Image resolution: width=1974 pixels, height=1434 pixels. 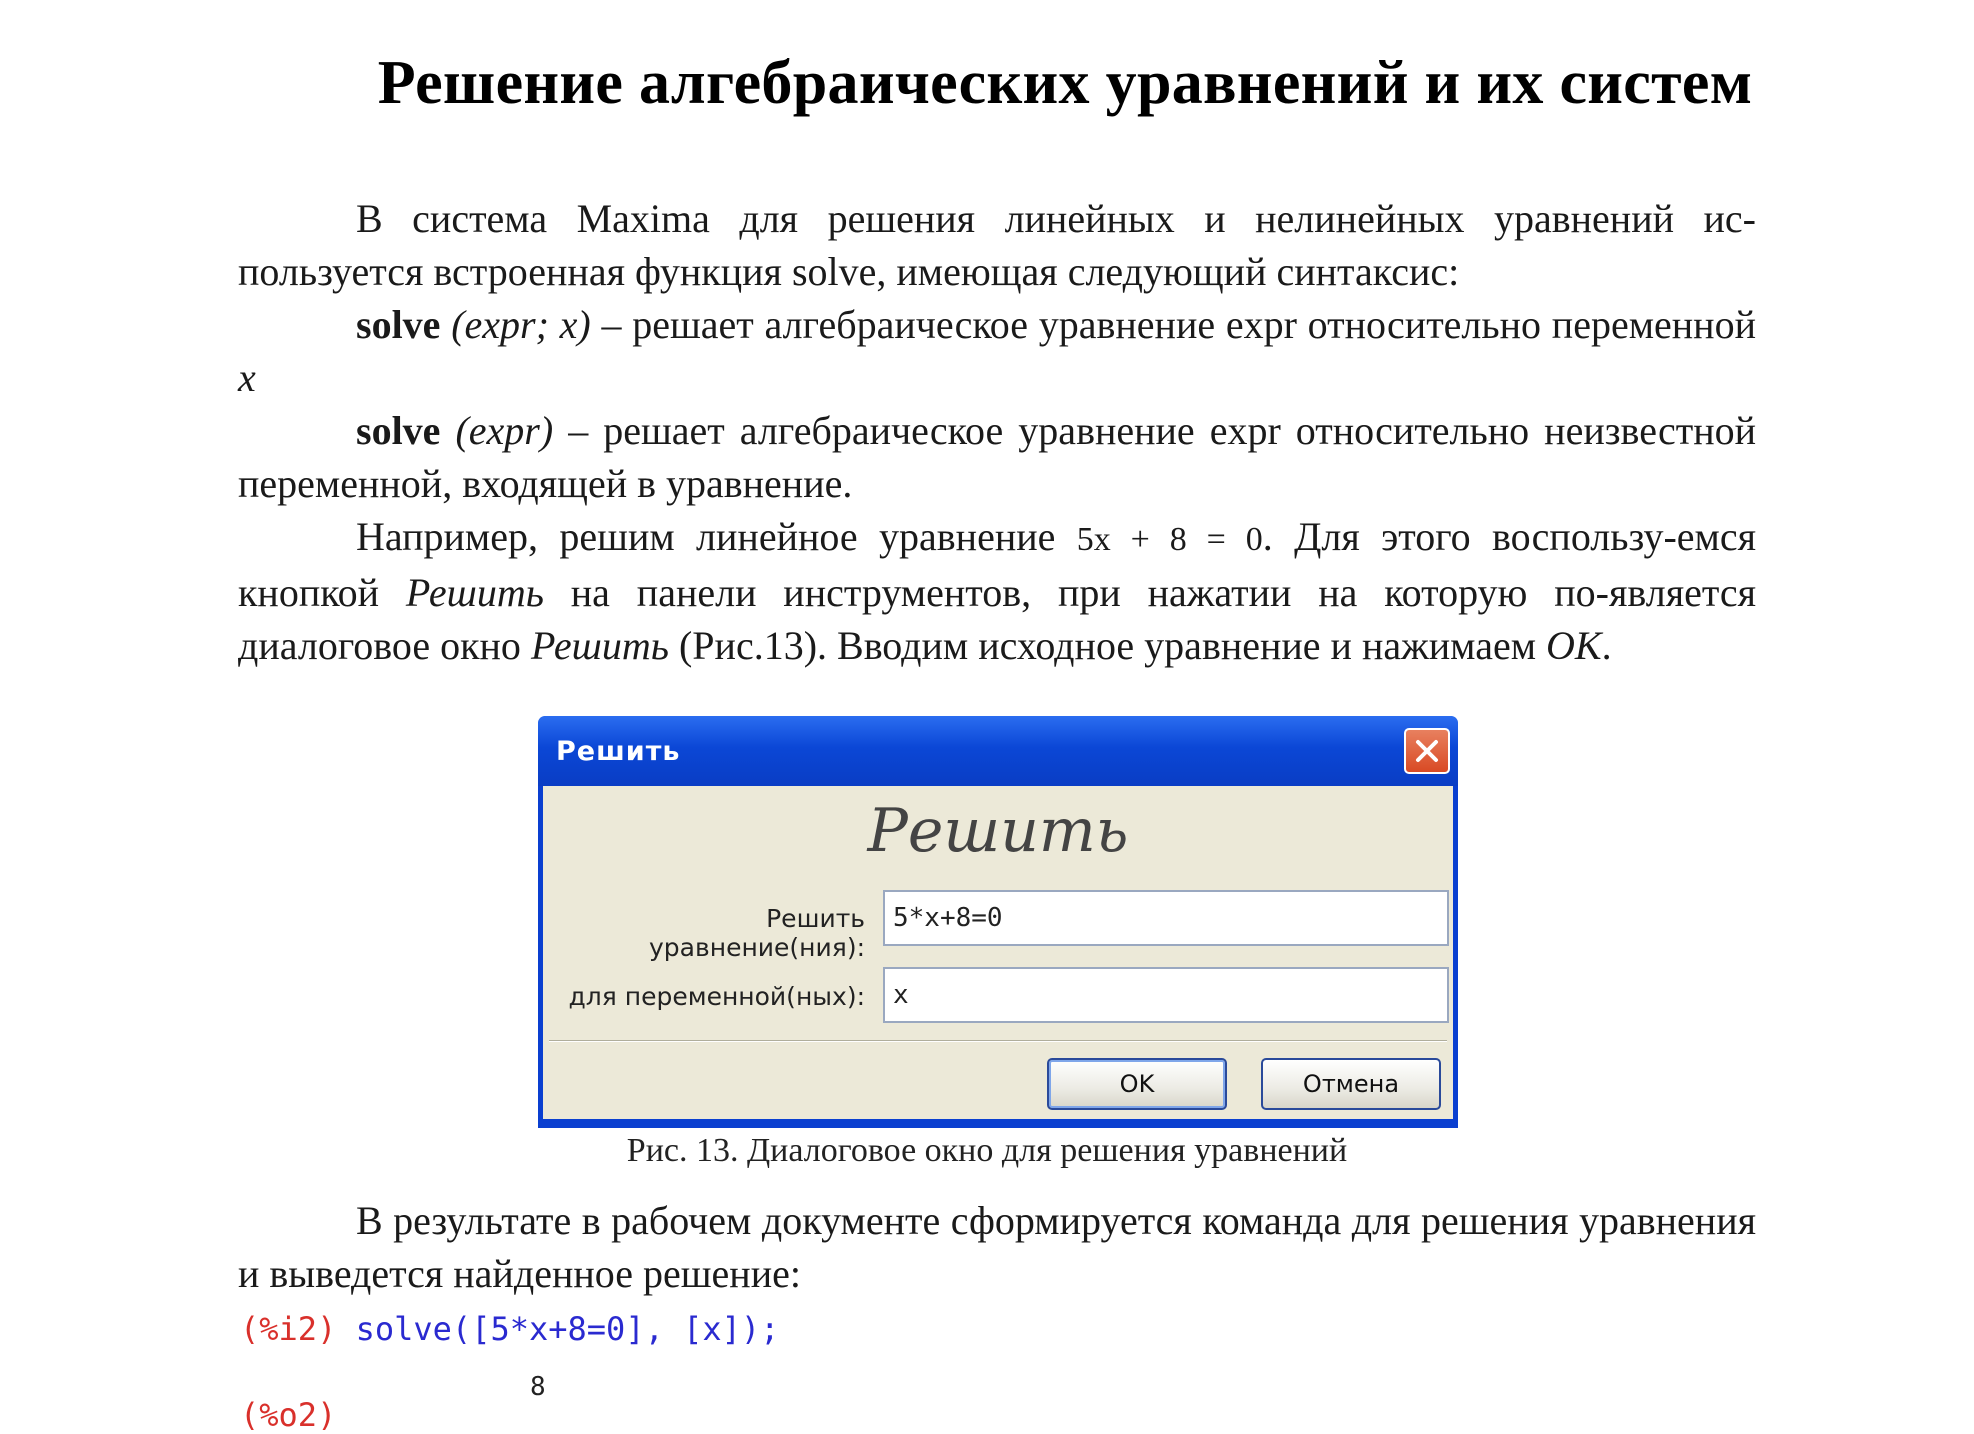 What do you see at coordinates (757, 933) in the screenshot?
I see `equation-label: Решить уравнение(ния):` at bounding box center [757, 933].